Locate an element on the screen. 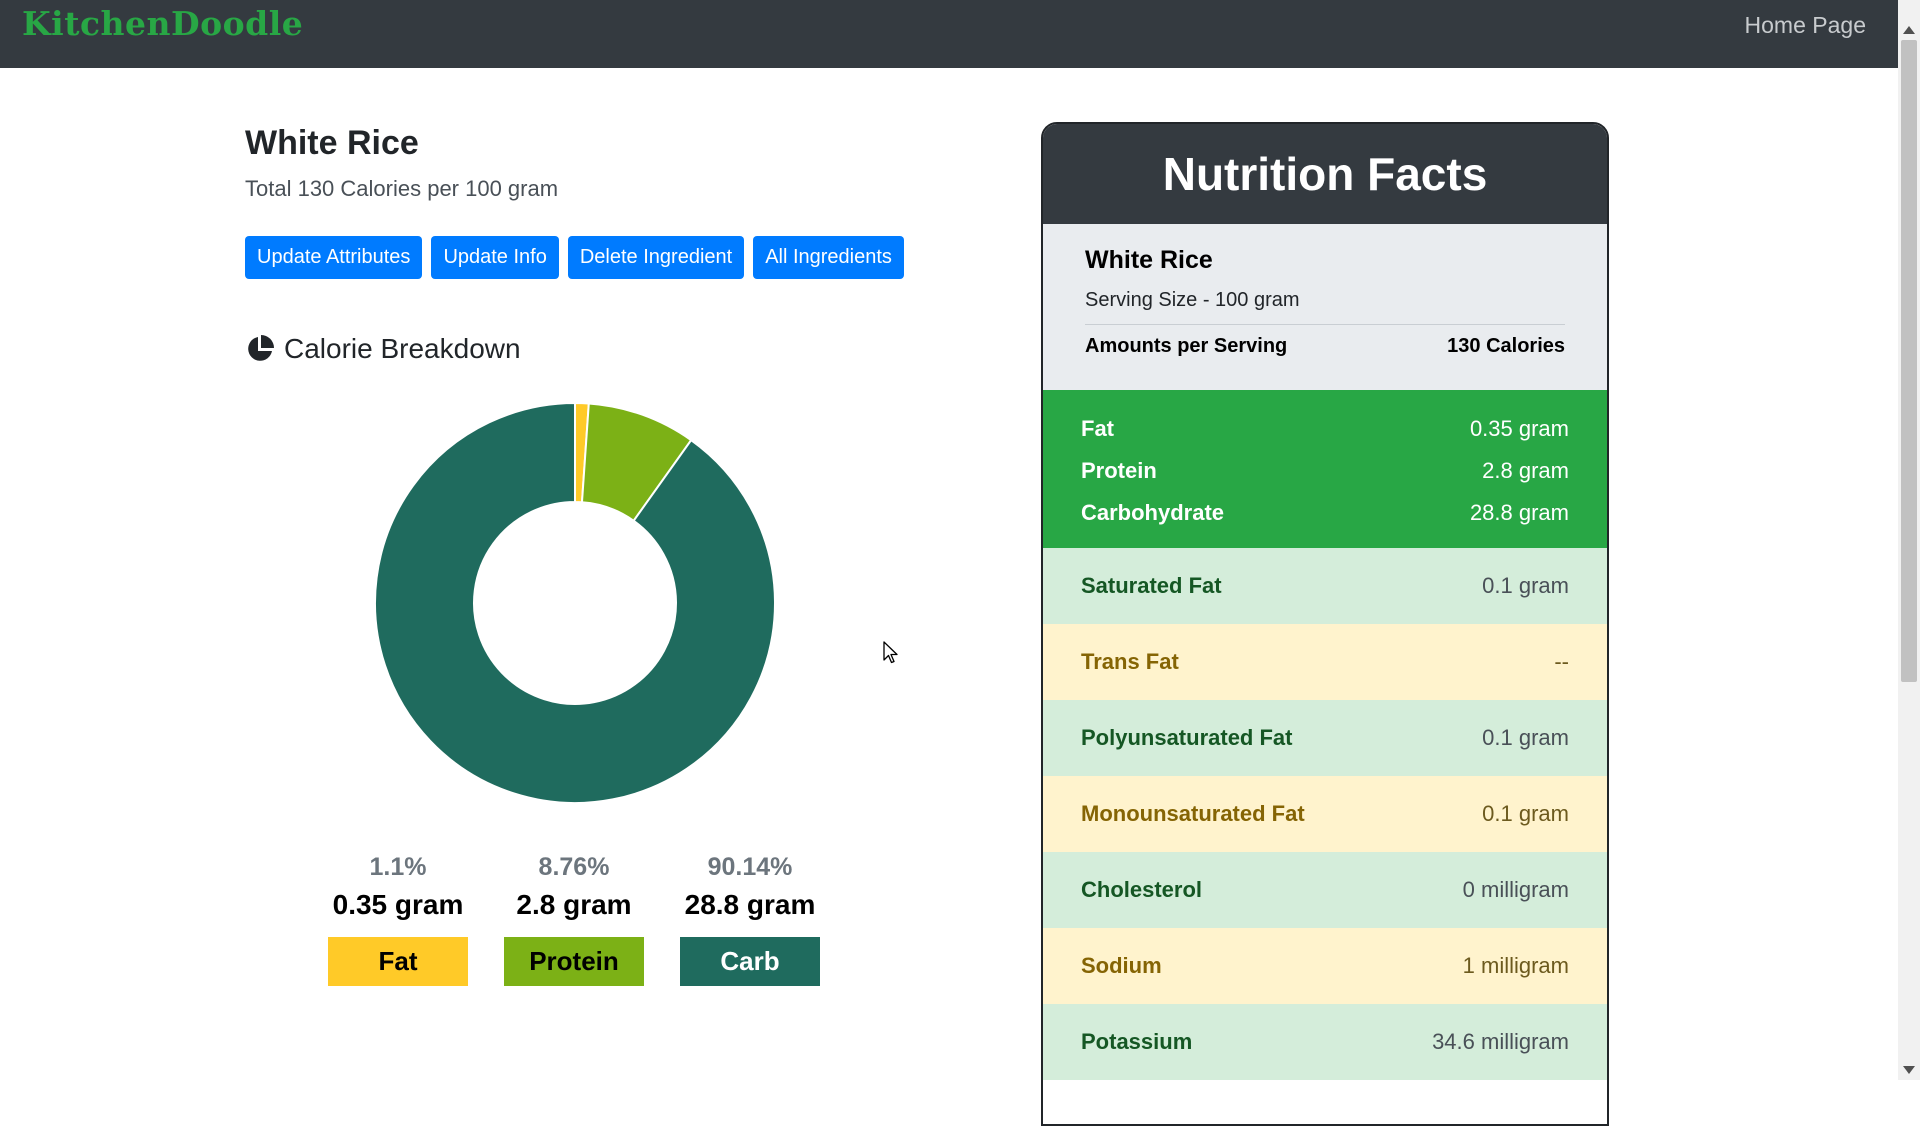 The image size is (1920, 1126). nutrient-row-monounsaturated-fat: Monounsaturated Fat 0.1 gram is located at coordinates (1325, 814).